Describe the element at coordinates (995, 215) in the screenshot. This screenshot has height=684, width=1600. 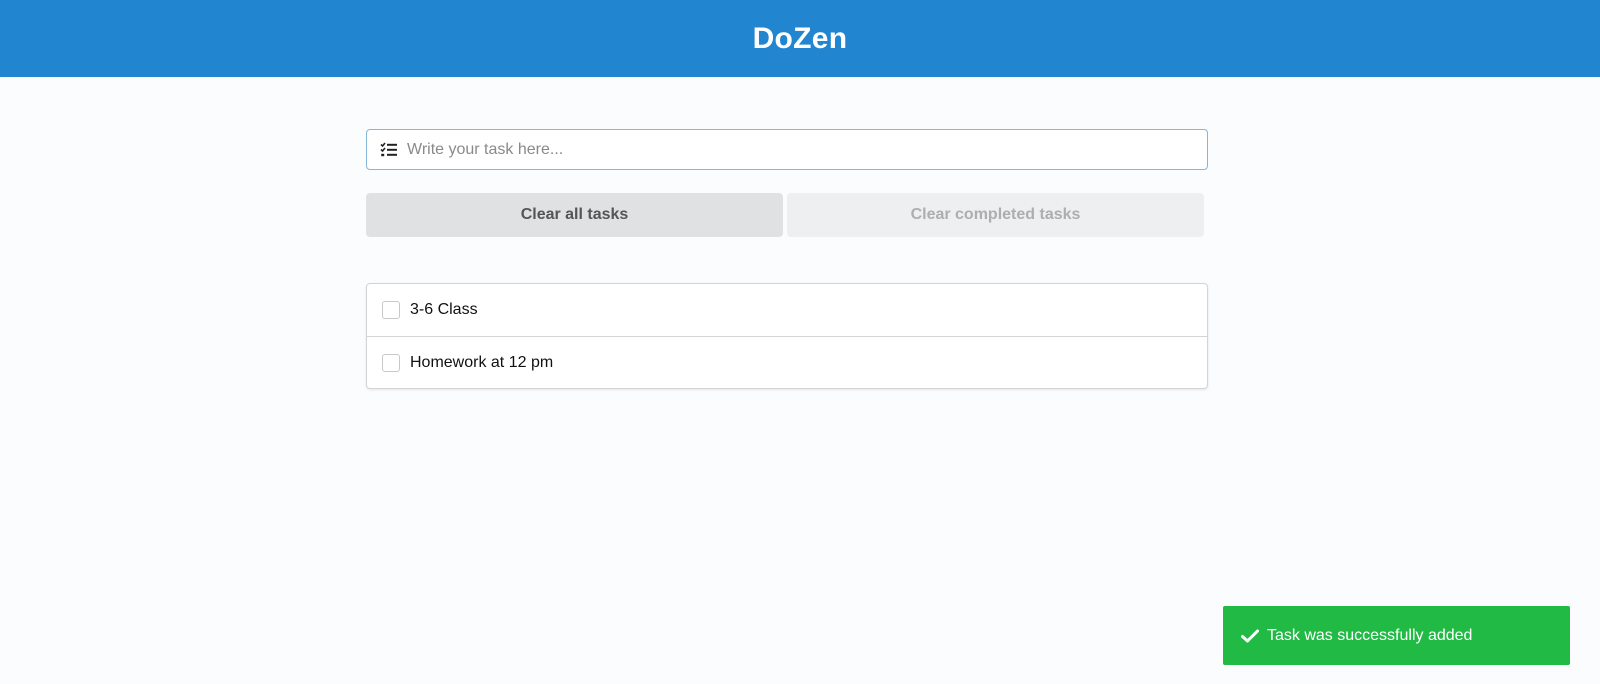
I see `clear-completed-tasks-button: Clear completed tasks` at that location.